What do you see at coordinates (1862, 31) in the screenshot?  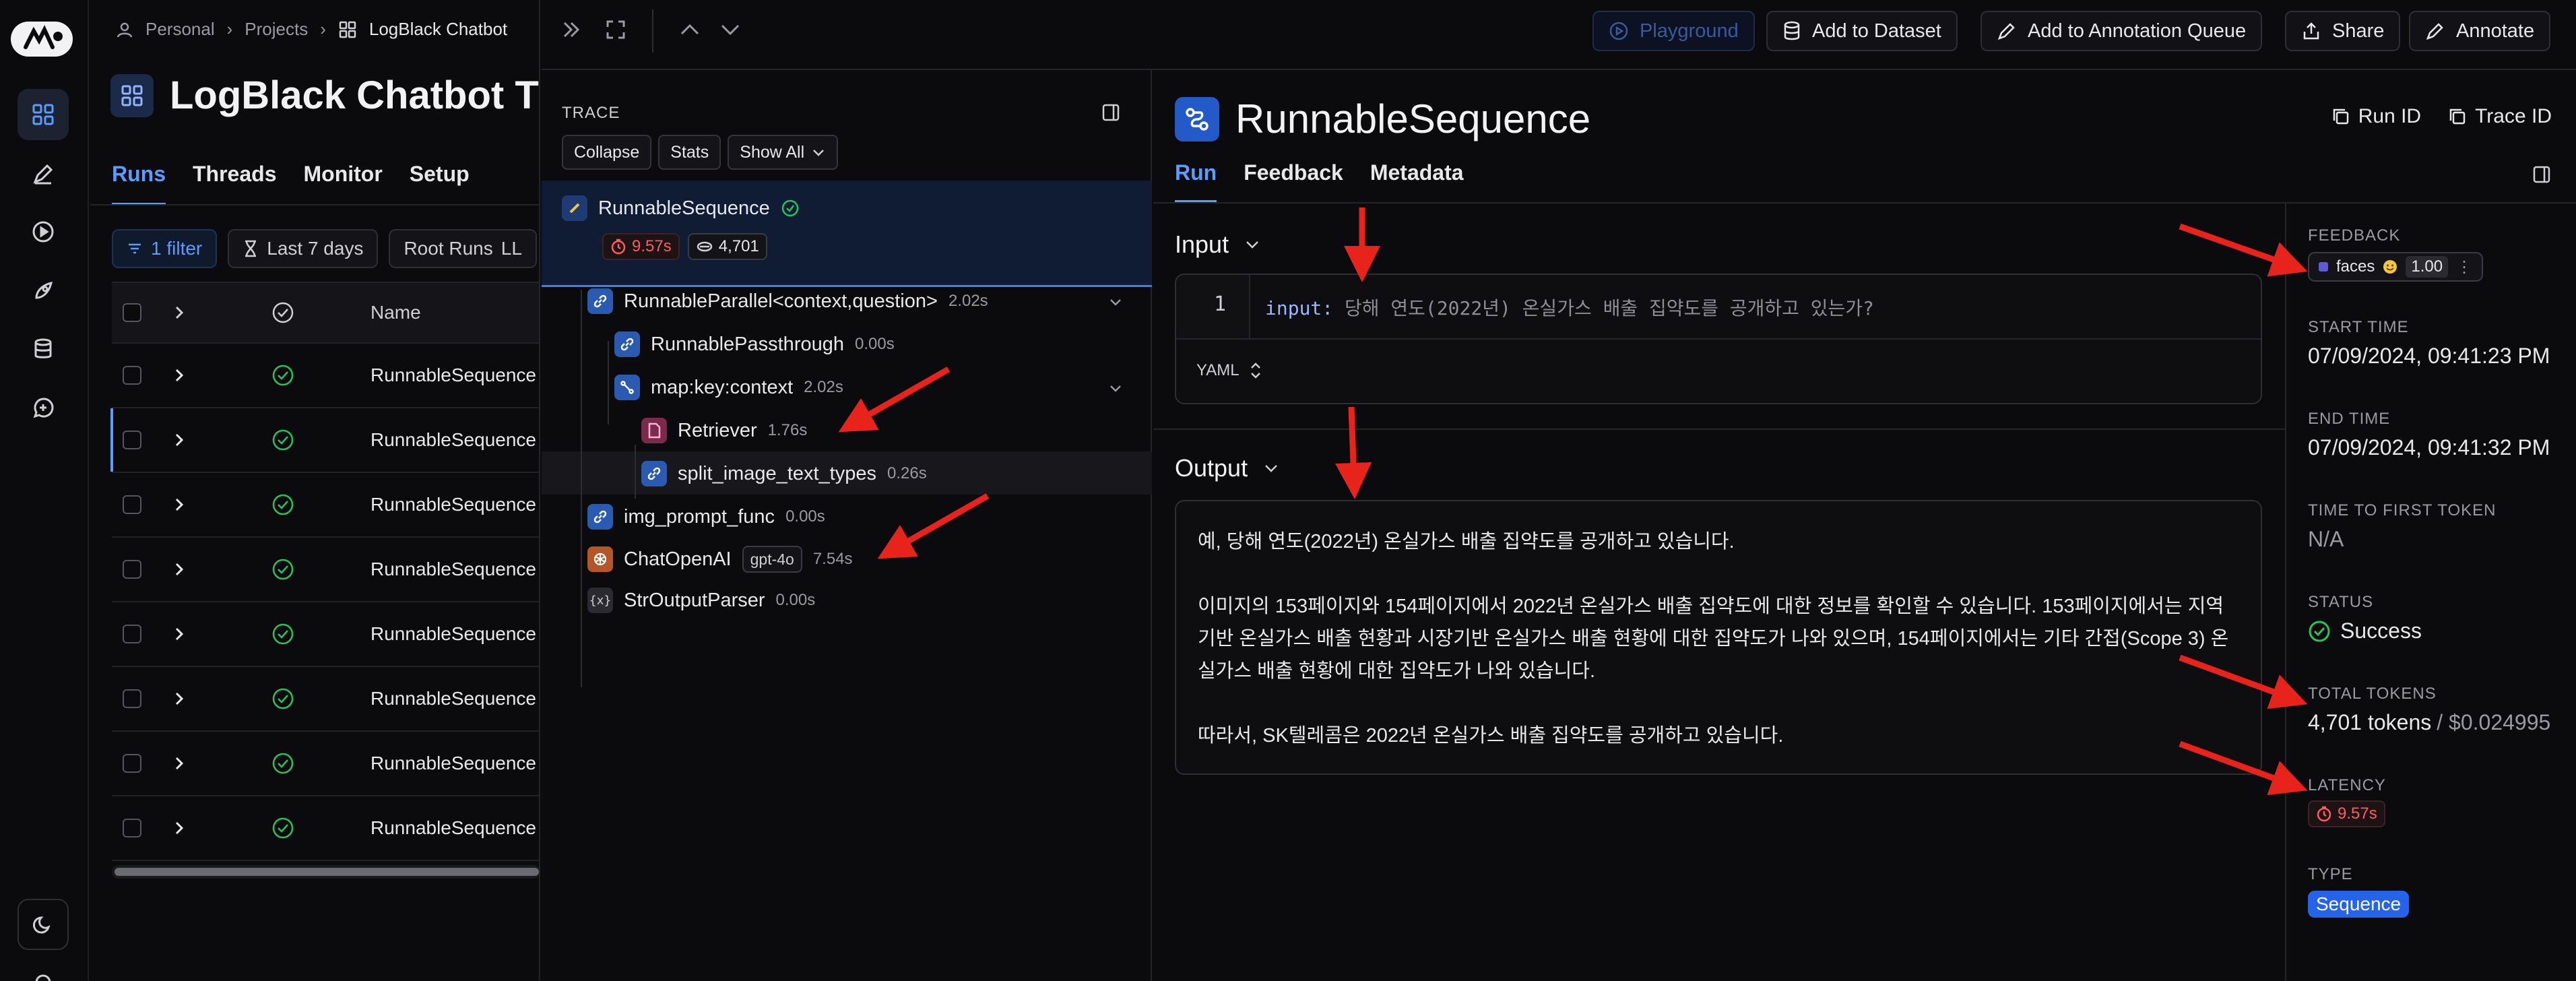 I see `add-to-dataset-button: Add to Dataset` at bounding box center [1862, 31].